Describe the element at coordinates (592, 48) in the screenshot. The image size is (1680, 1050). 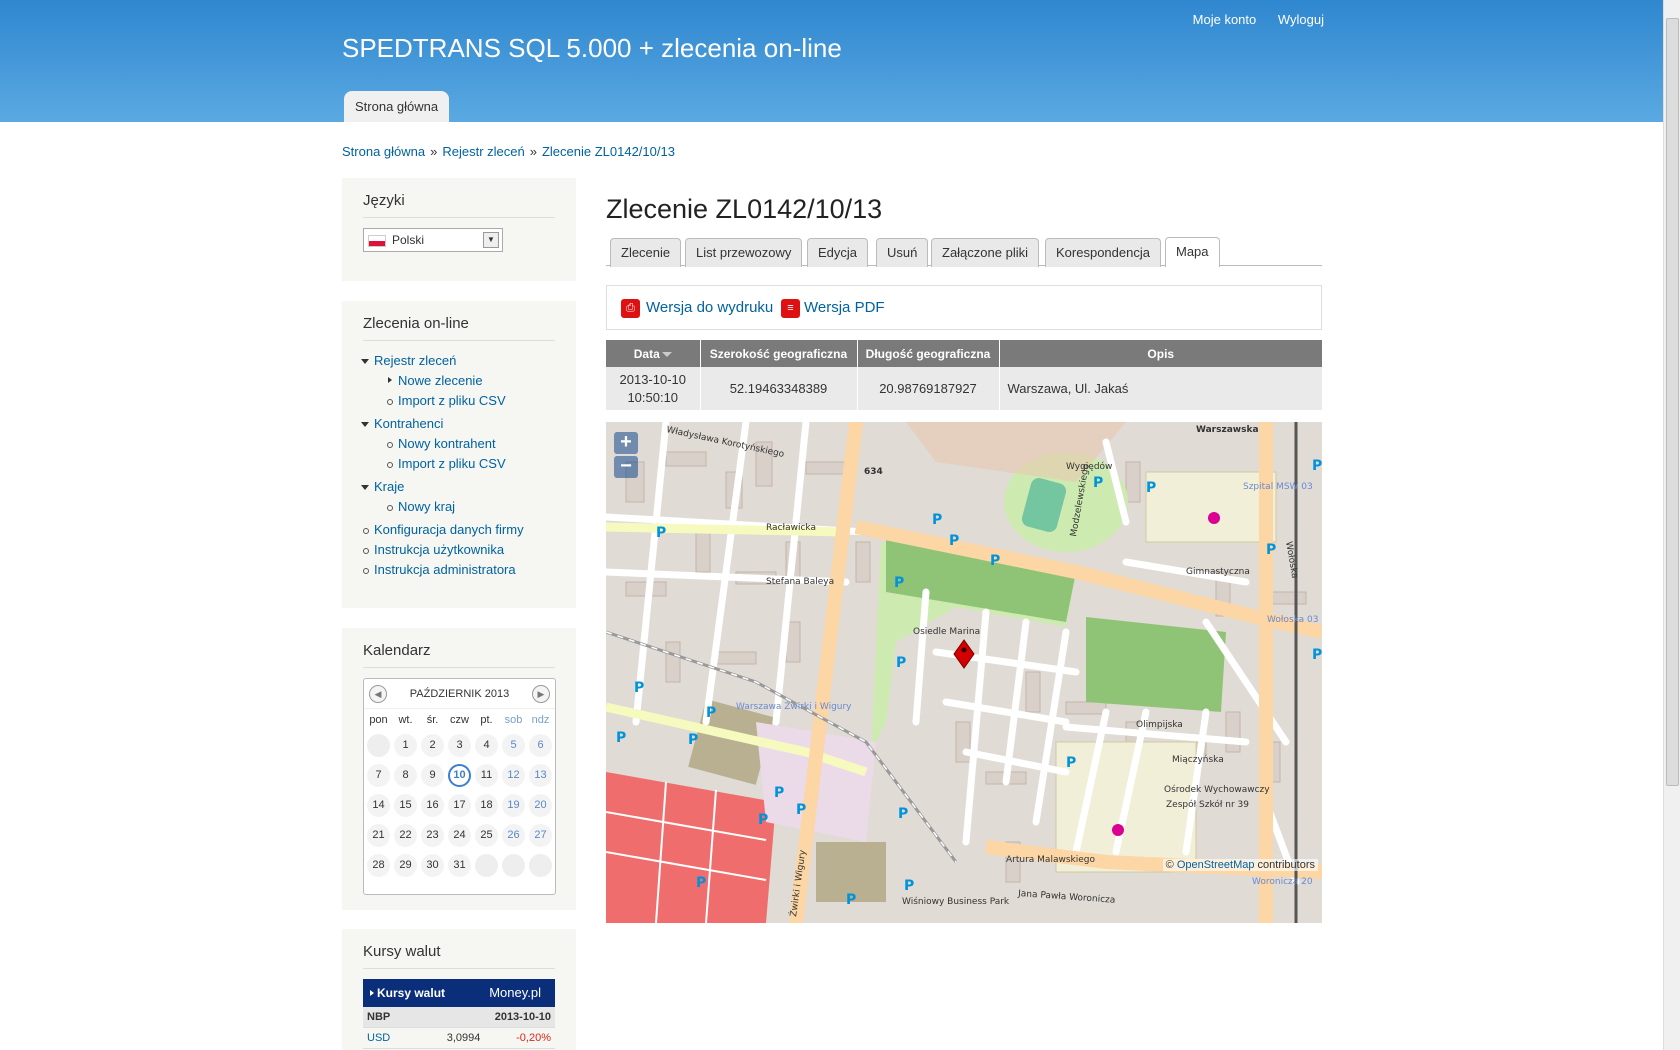
I see `site-name: SPEDTRANS SQL 5.000 + zlecenia on-line` at that location.